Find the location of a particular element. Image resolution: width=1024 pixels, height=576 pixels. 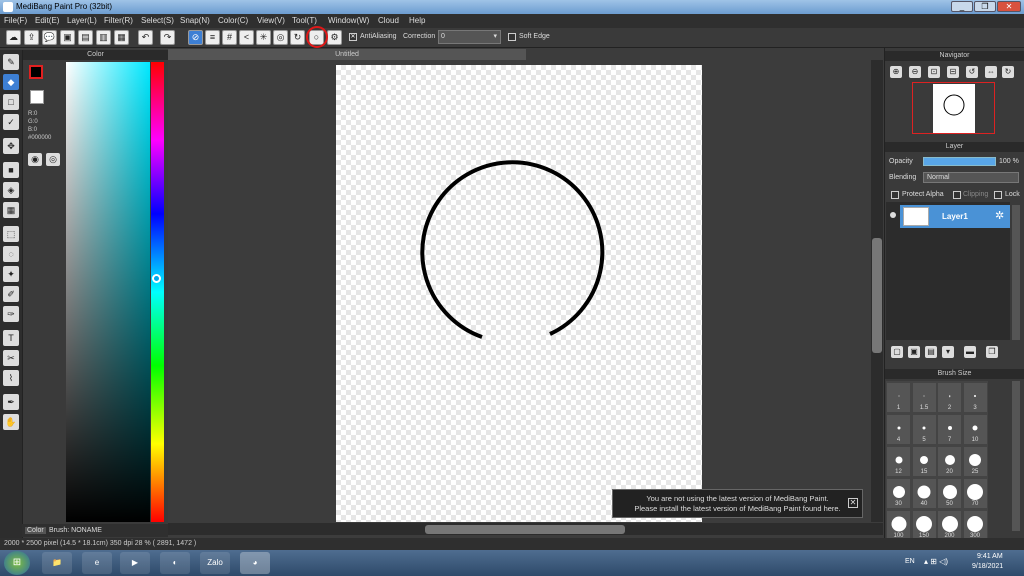

brush-size-cell: 50 is located at coordinates (949, 493).